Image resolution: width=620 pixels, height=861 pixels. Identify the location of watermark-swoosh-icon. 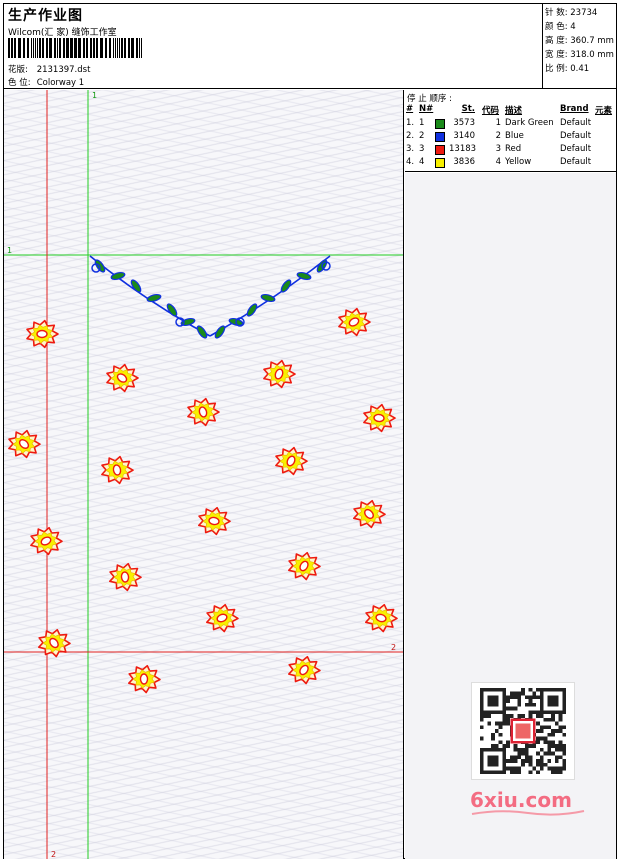
(528, 813).